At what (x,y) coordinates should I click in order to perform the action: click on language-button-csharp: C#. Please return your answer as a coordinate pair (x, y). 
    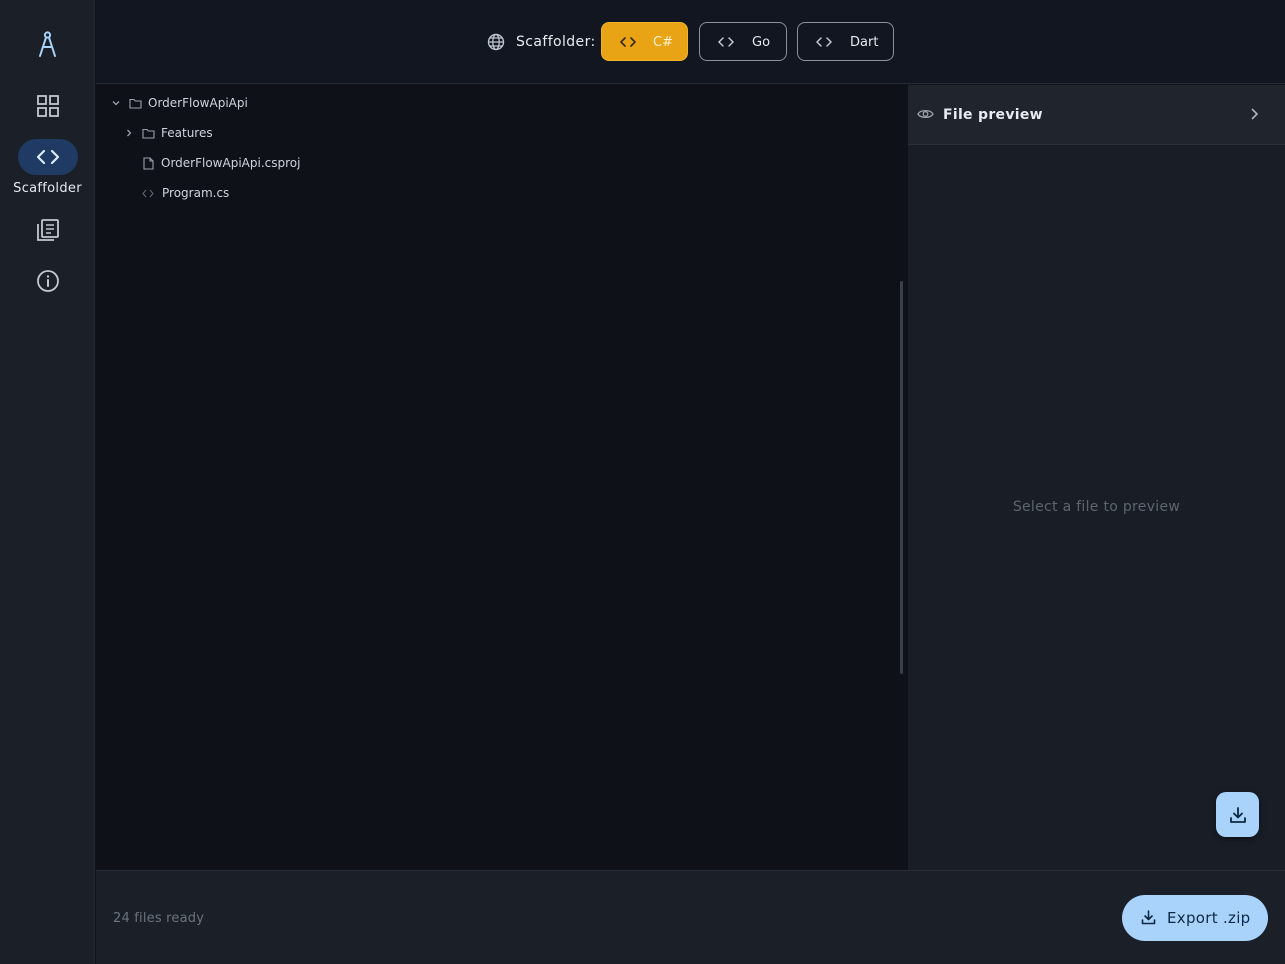
    Looking at the image, I should click on (644, 41).